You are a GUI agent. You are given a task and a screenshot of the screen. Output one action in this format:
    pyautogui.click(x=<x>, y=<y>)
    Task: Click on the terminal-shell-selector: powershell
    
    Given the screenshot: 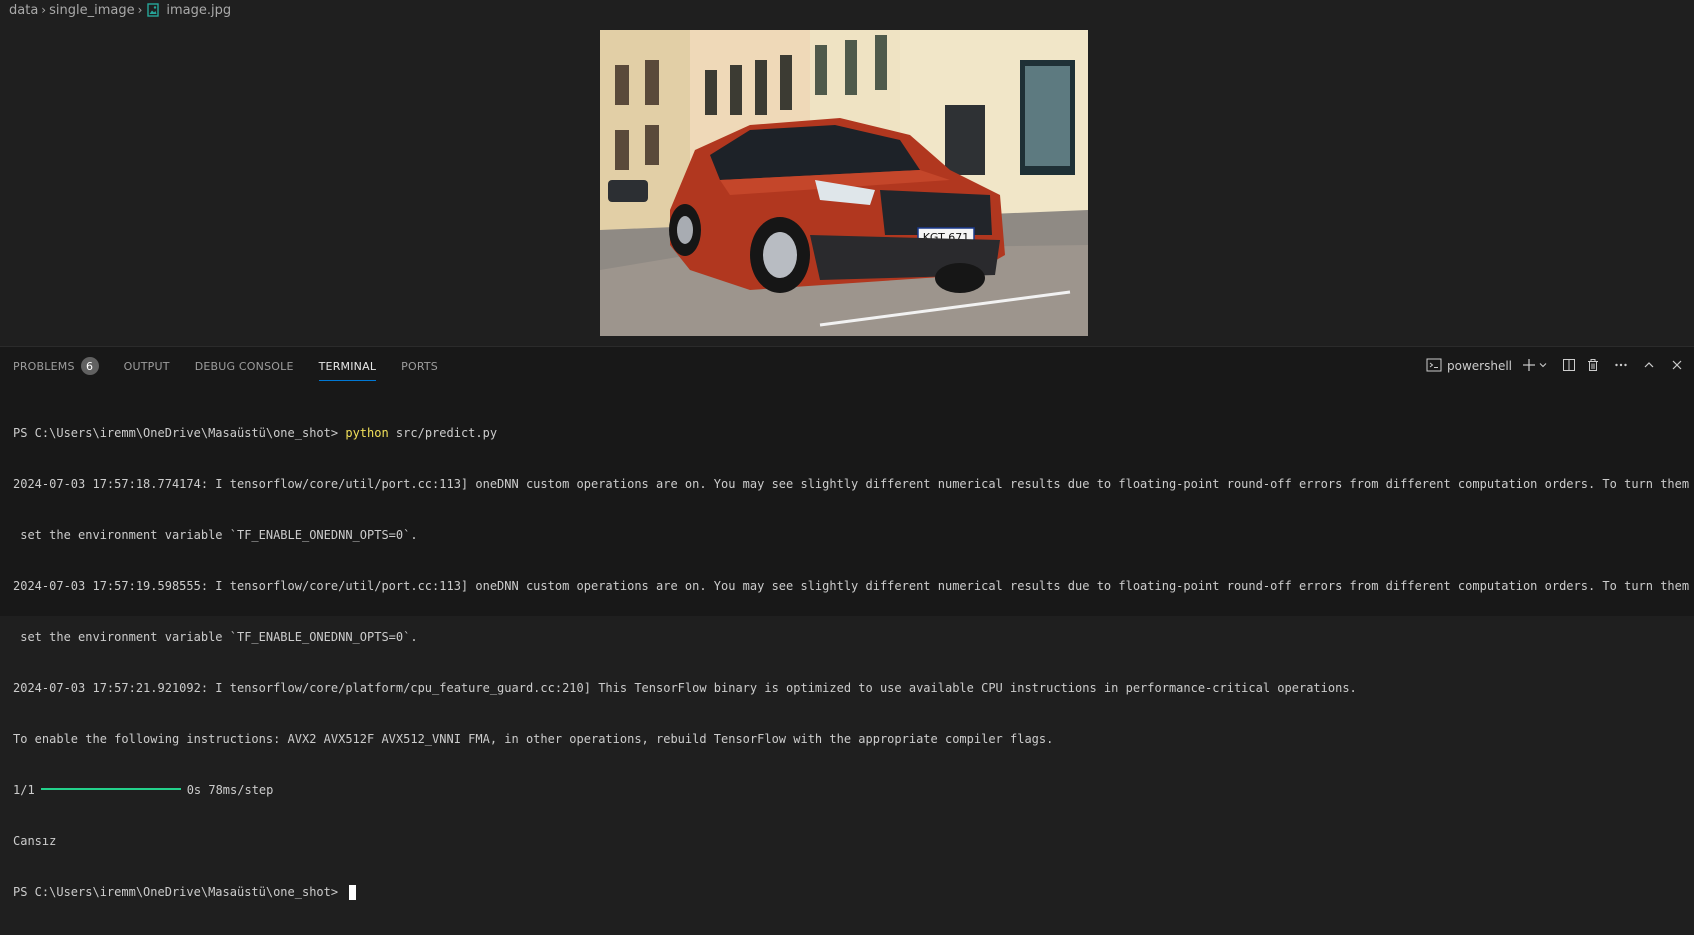 What is the action you would take?
    pyautogui.click(x=1469, y=366)
    